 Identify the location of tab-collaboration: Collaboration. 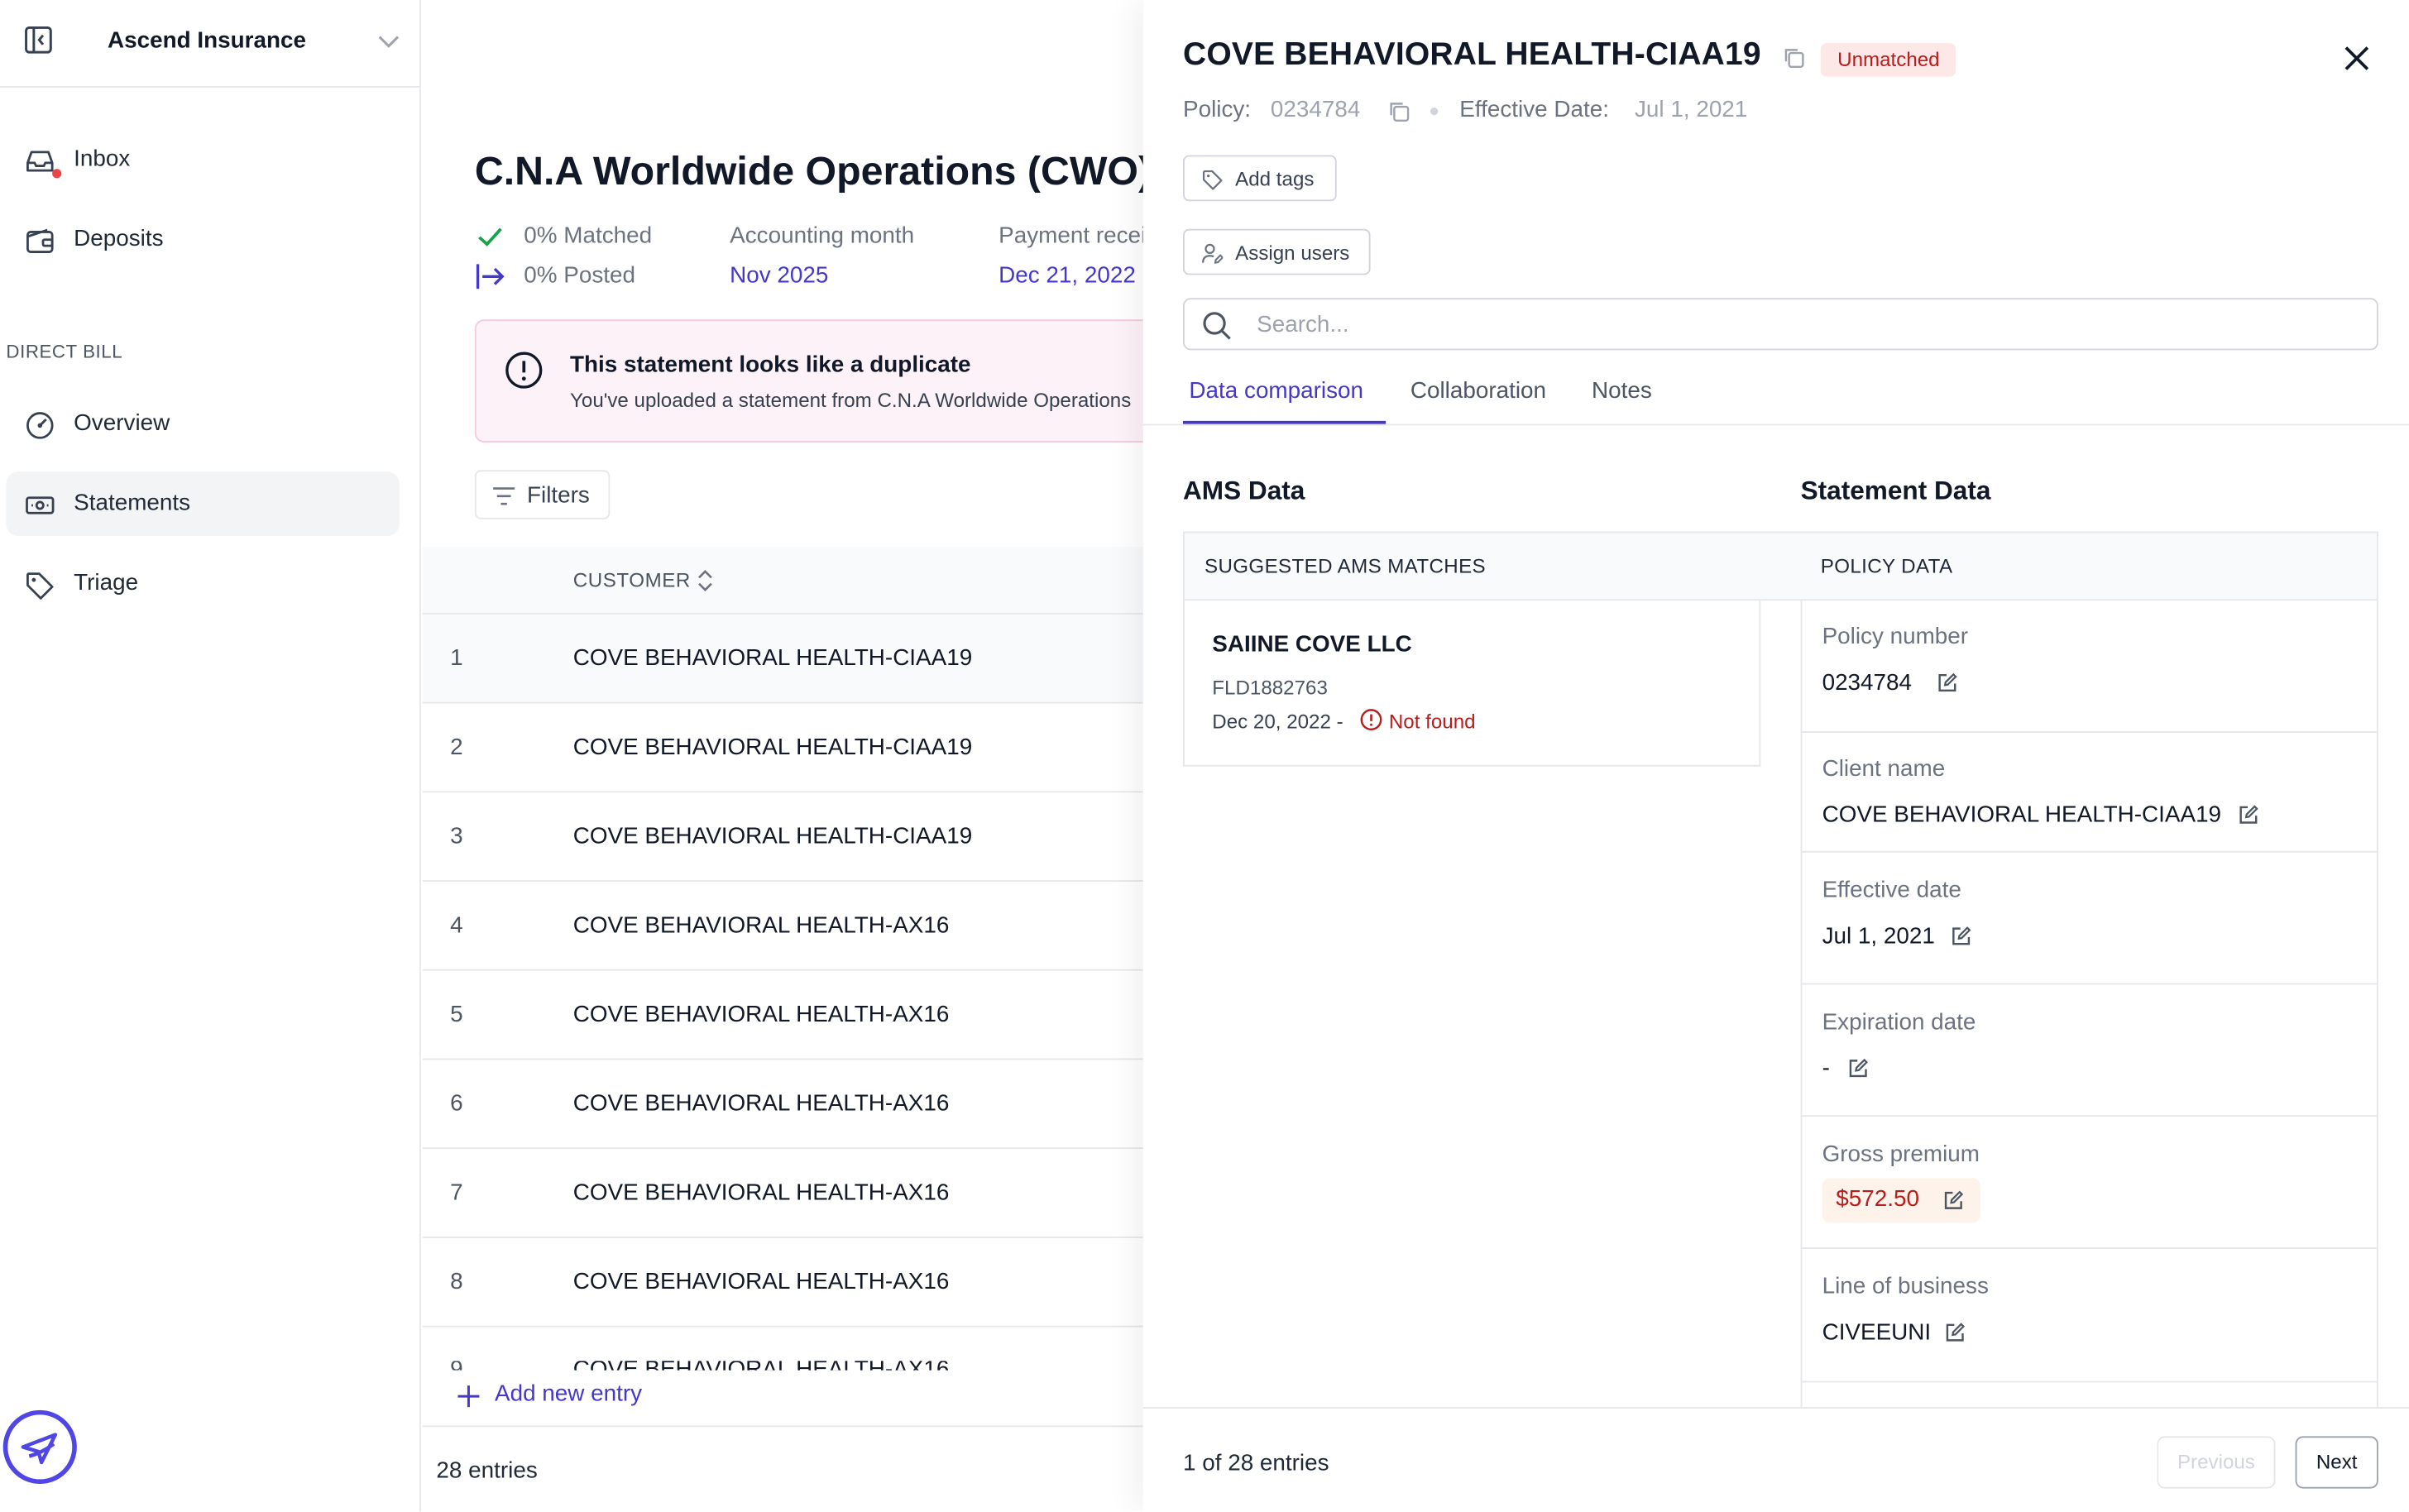
(1478, 391).